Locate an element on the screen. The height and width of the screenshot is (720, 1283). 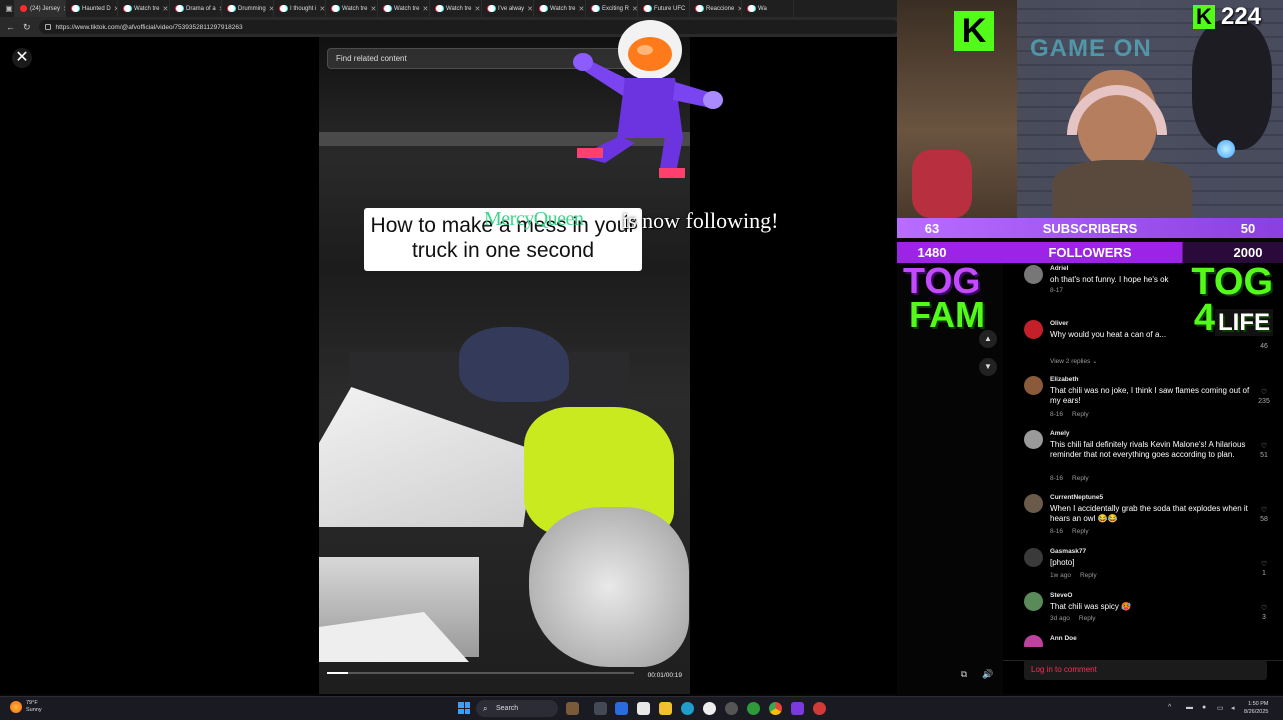
chrome-icon is located at coordinates (775, 708).